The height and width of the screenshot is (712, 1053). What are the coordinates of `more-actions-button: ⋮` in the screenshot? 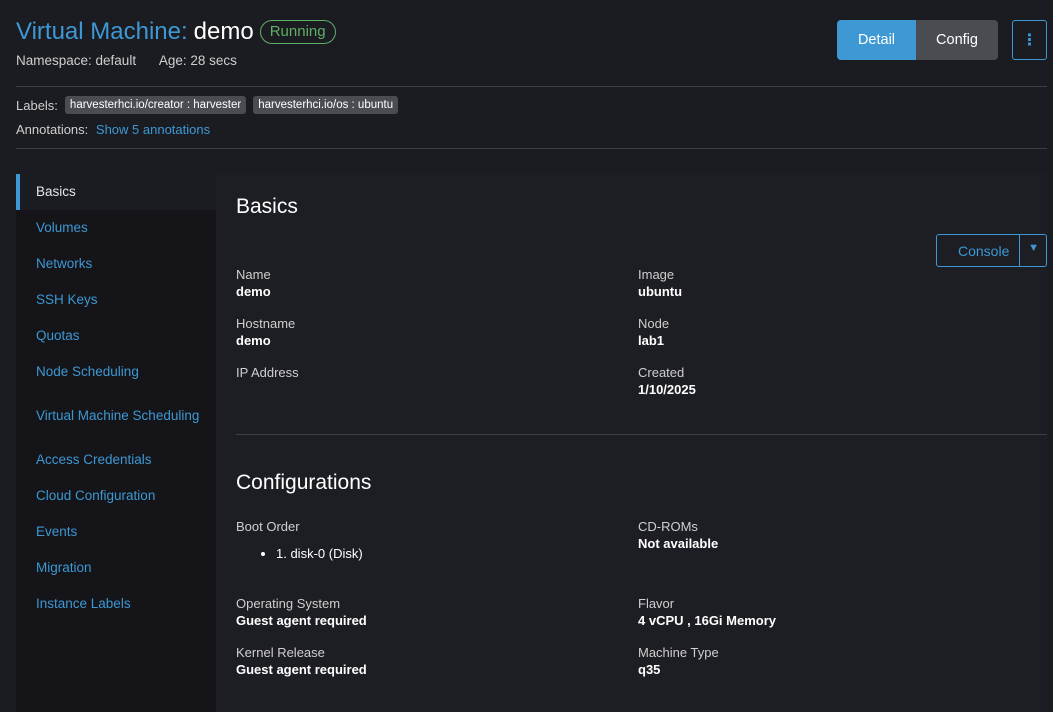 It's located at (1029, 40).